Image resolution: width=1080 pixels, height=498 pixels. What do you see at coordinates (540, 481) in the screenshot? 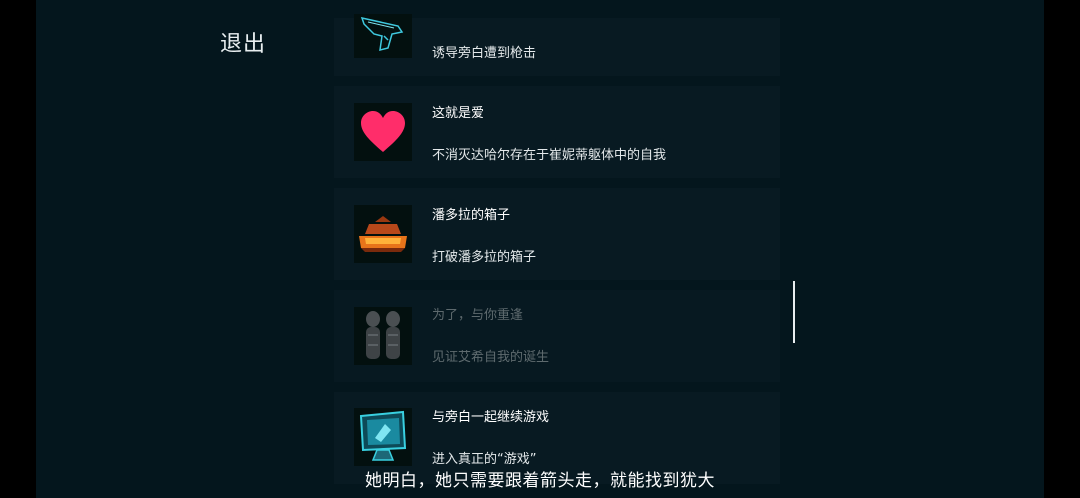
I see `dialogue-subtitle: 她明白，她只需要跟着箭头走，就能找到犹大` at bounding box center [540, 481].